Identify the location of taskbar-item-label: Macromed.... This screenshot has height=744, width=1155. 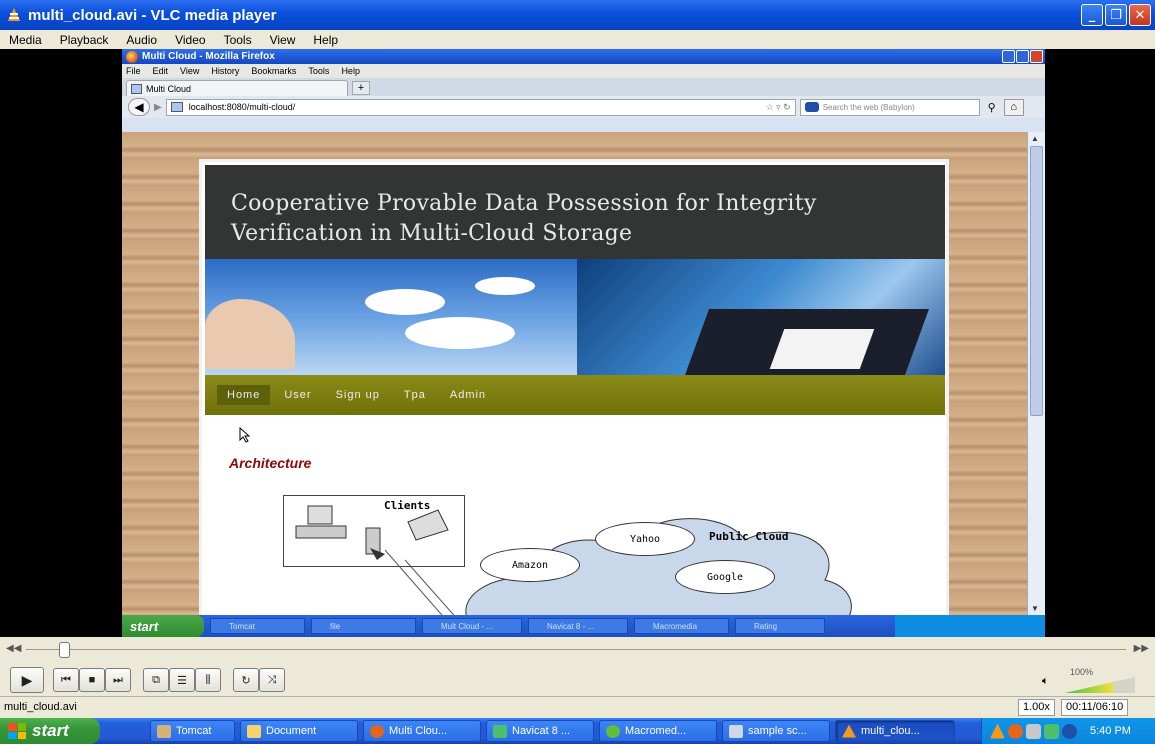
(656, 731).